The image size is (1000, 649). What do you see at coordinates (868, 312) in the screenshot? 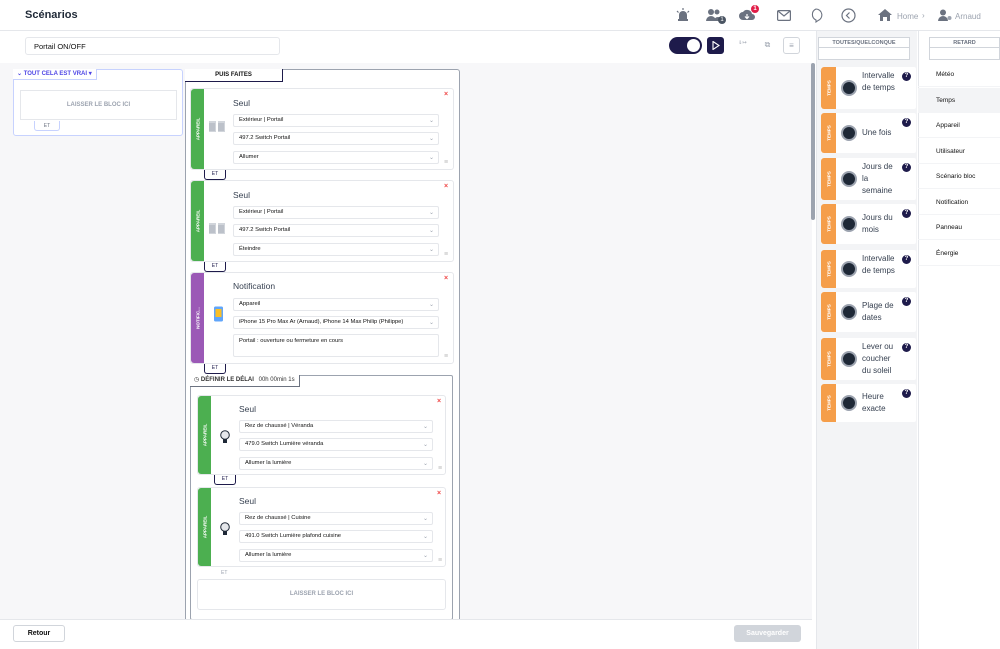
I see `palette-item: TEMPS Plage de dates?` at bounding box center [868, 312].